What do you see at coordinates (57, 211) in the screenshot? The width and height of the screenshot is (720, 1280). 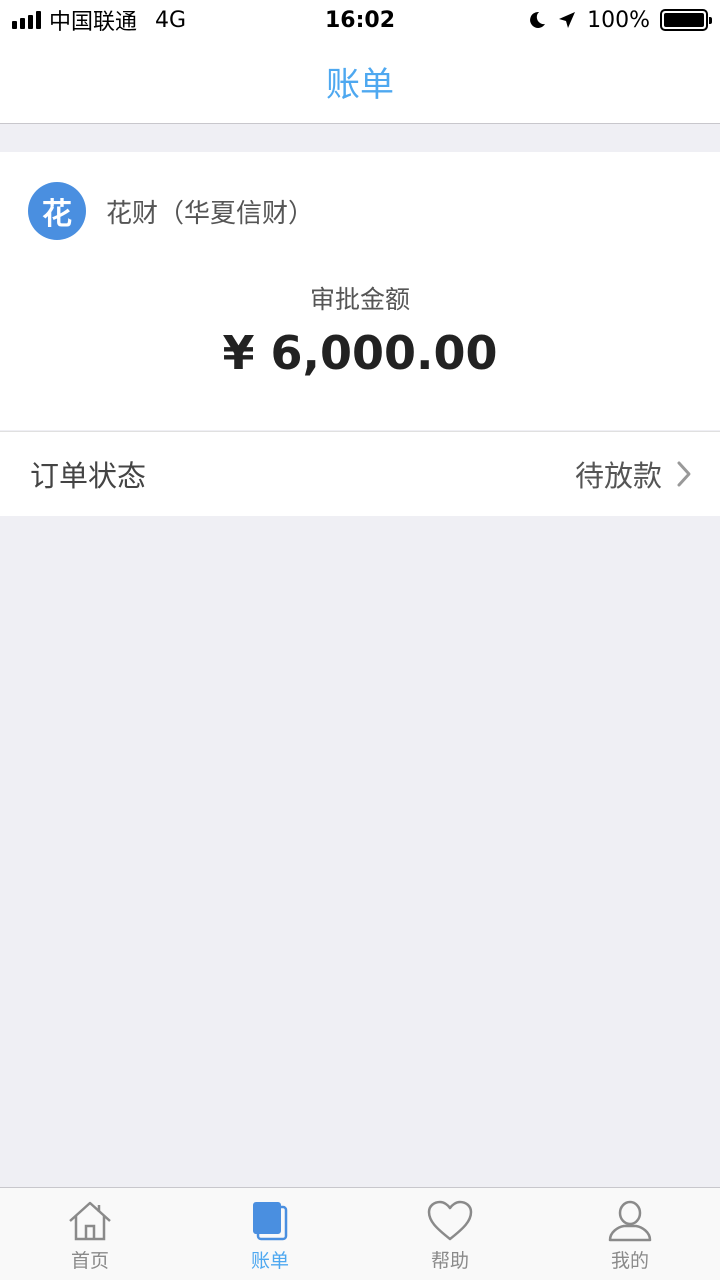 I see `product-logo: 花` at bounding box center [57, 211].